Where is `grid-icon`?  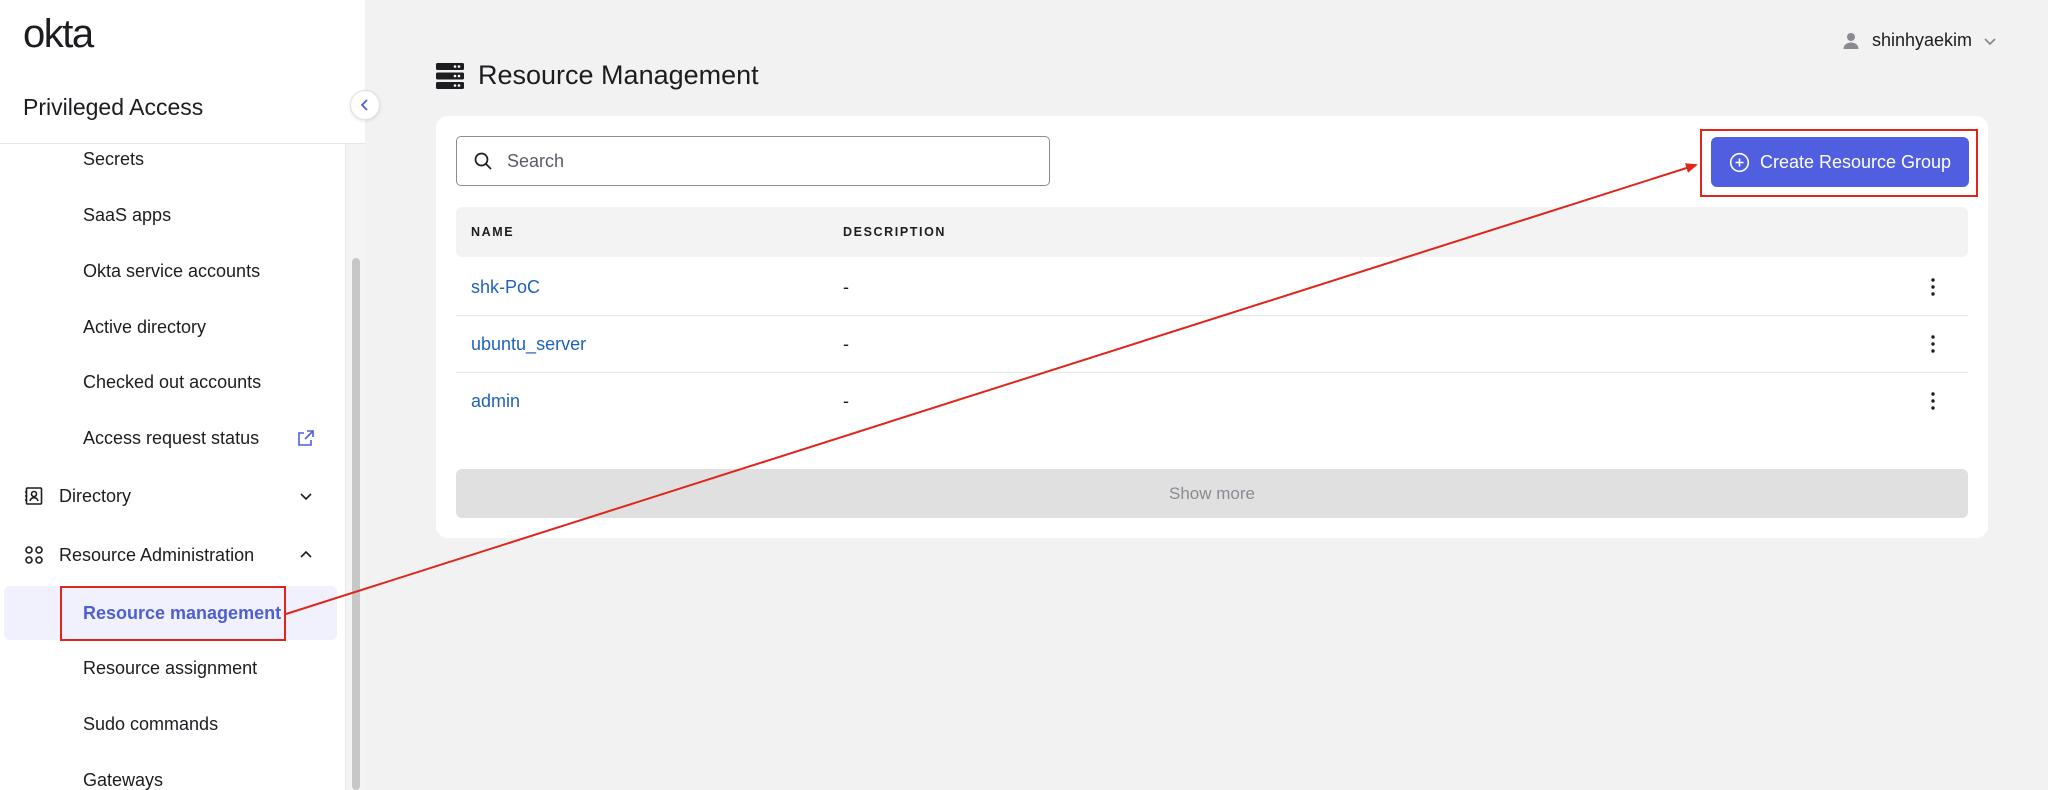
grid-icon is located at coordinates (34, 555).